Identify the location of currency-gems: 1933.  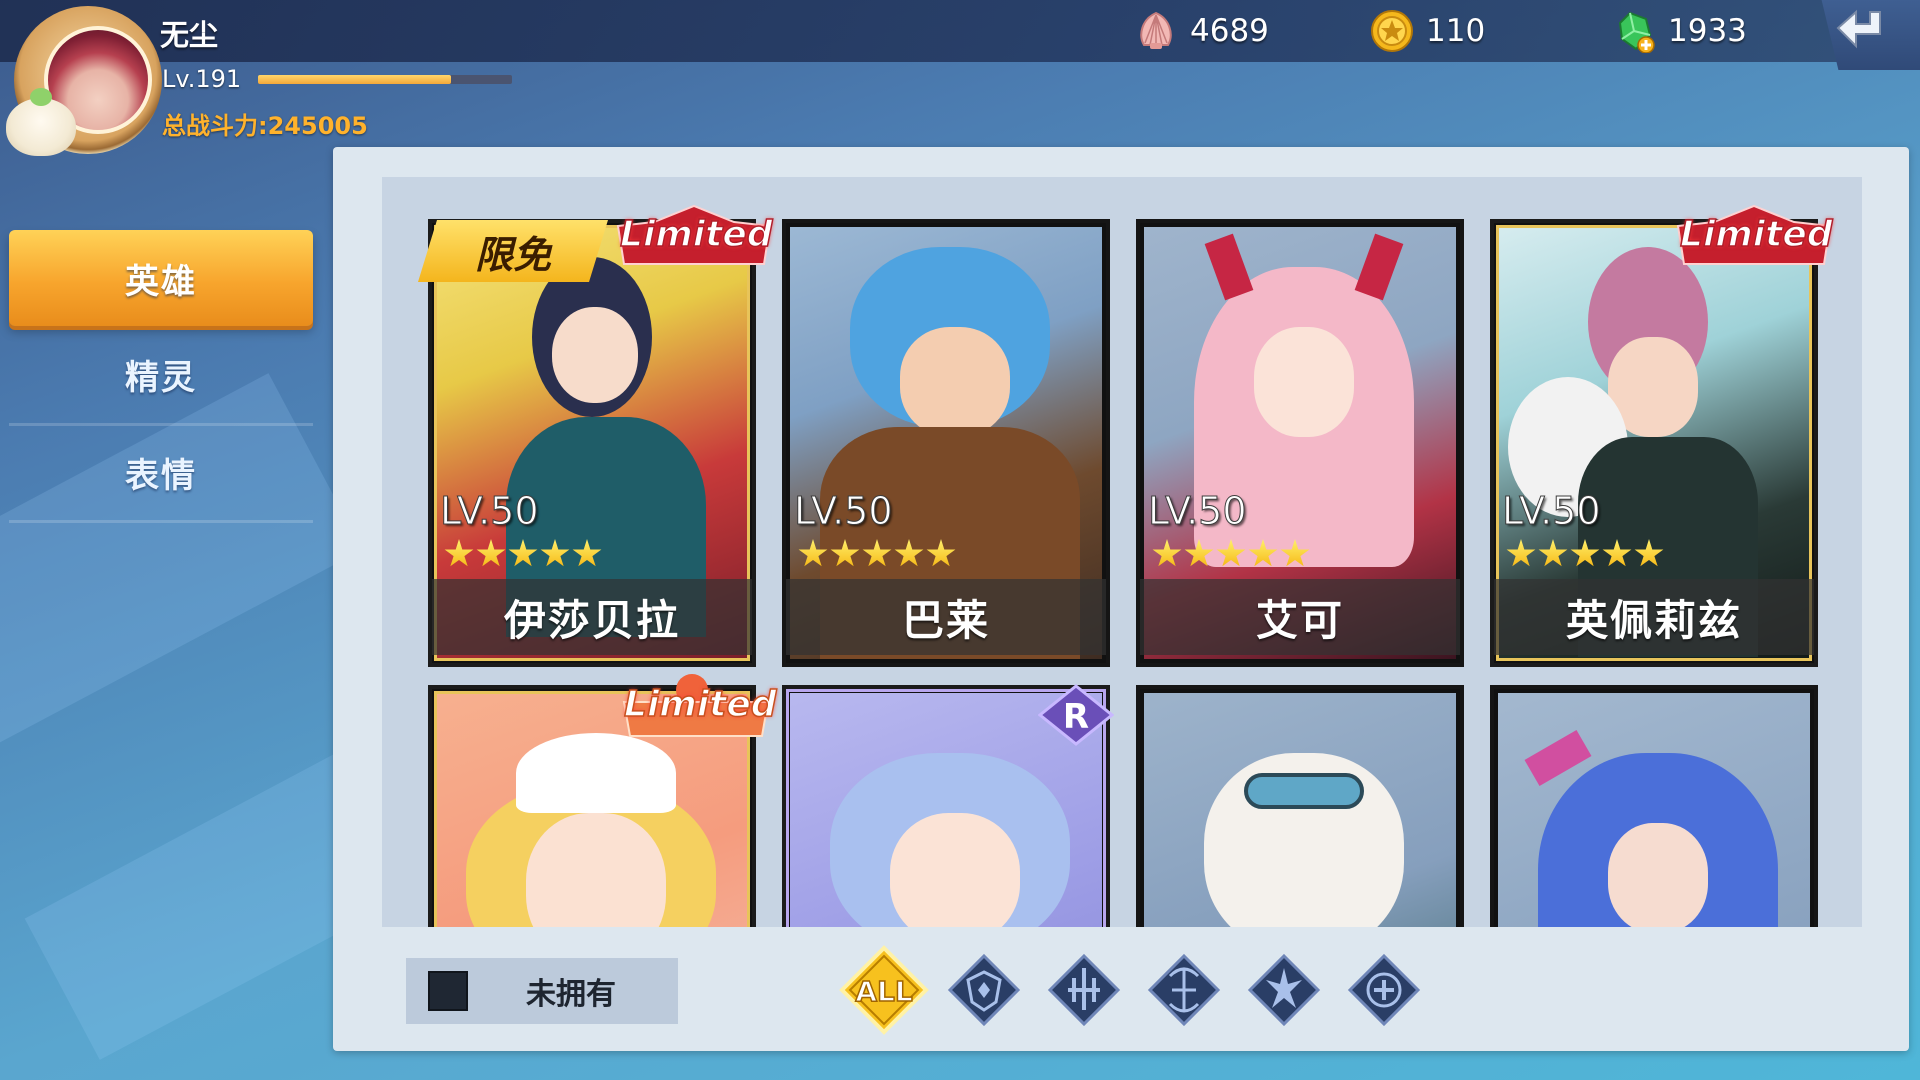
(1679, 31).